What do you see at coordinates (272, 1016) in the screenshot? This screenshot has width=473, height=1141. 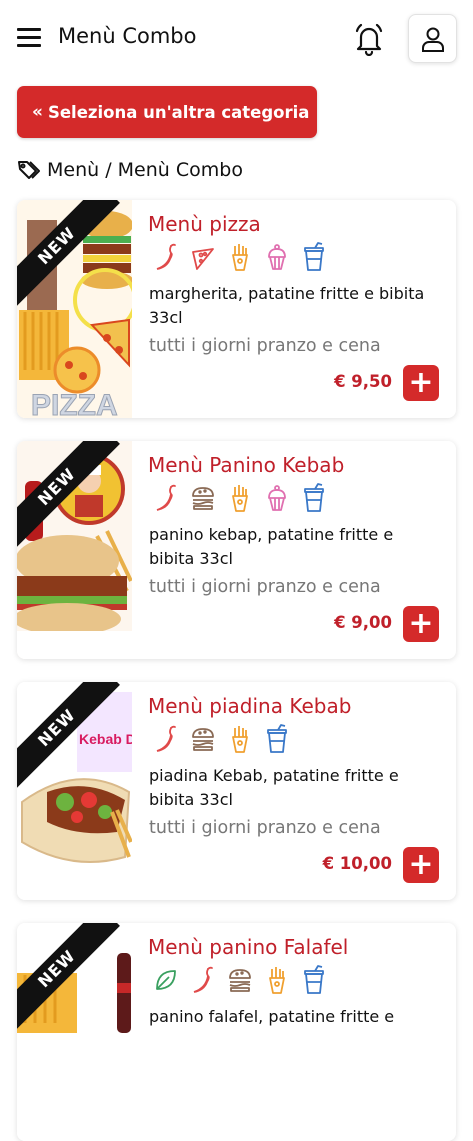 I see `menu-item-description: panino falafel, patatine fritte e` at bounding box center [272, 1016].